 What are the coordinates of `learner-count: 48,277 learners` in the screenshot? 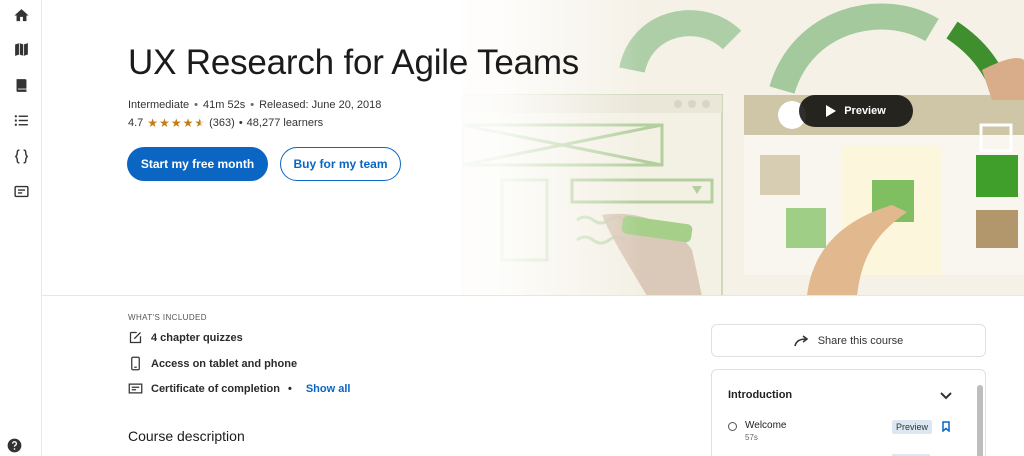 It's located at (285, 123).